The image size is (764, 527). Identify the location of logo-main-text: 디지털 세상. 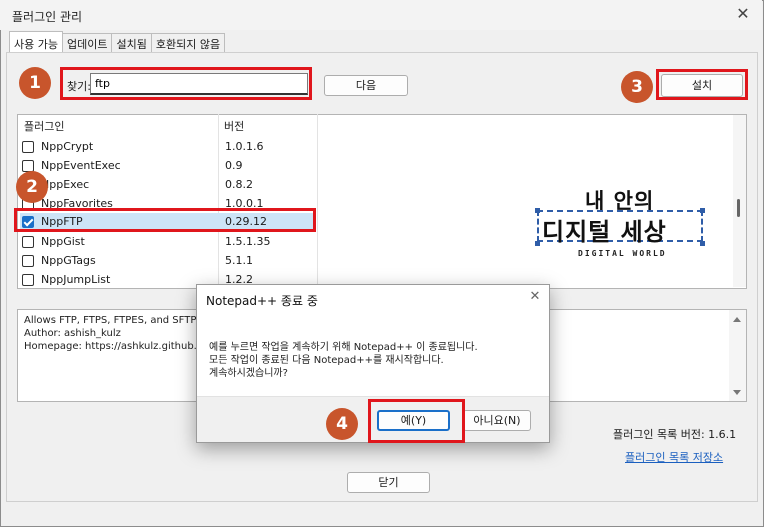
(604, 232).